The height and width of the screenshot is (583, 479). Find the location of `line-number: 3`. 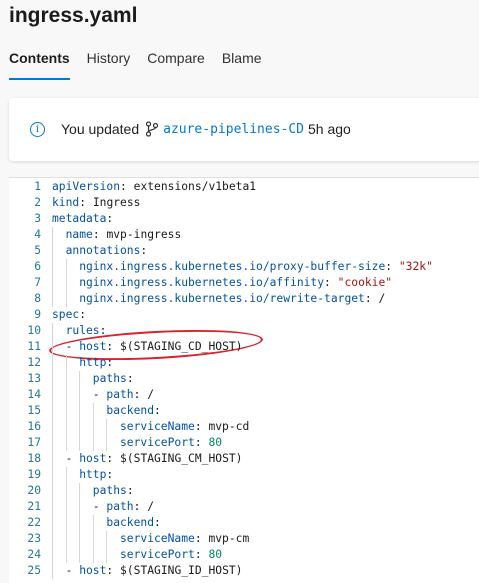

line-number: 3 is located at coordinates (37, 218).